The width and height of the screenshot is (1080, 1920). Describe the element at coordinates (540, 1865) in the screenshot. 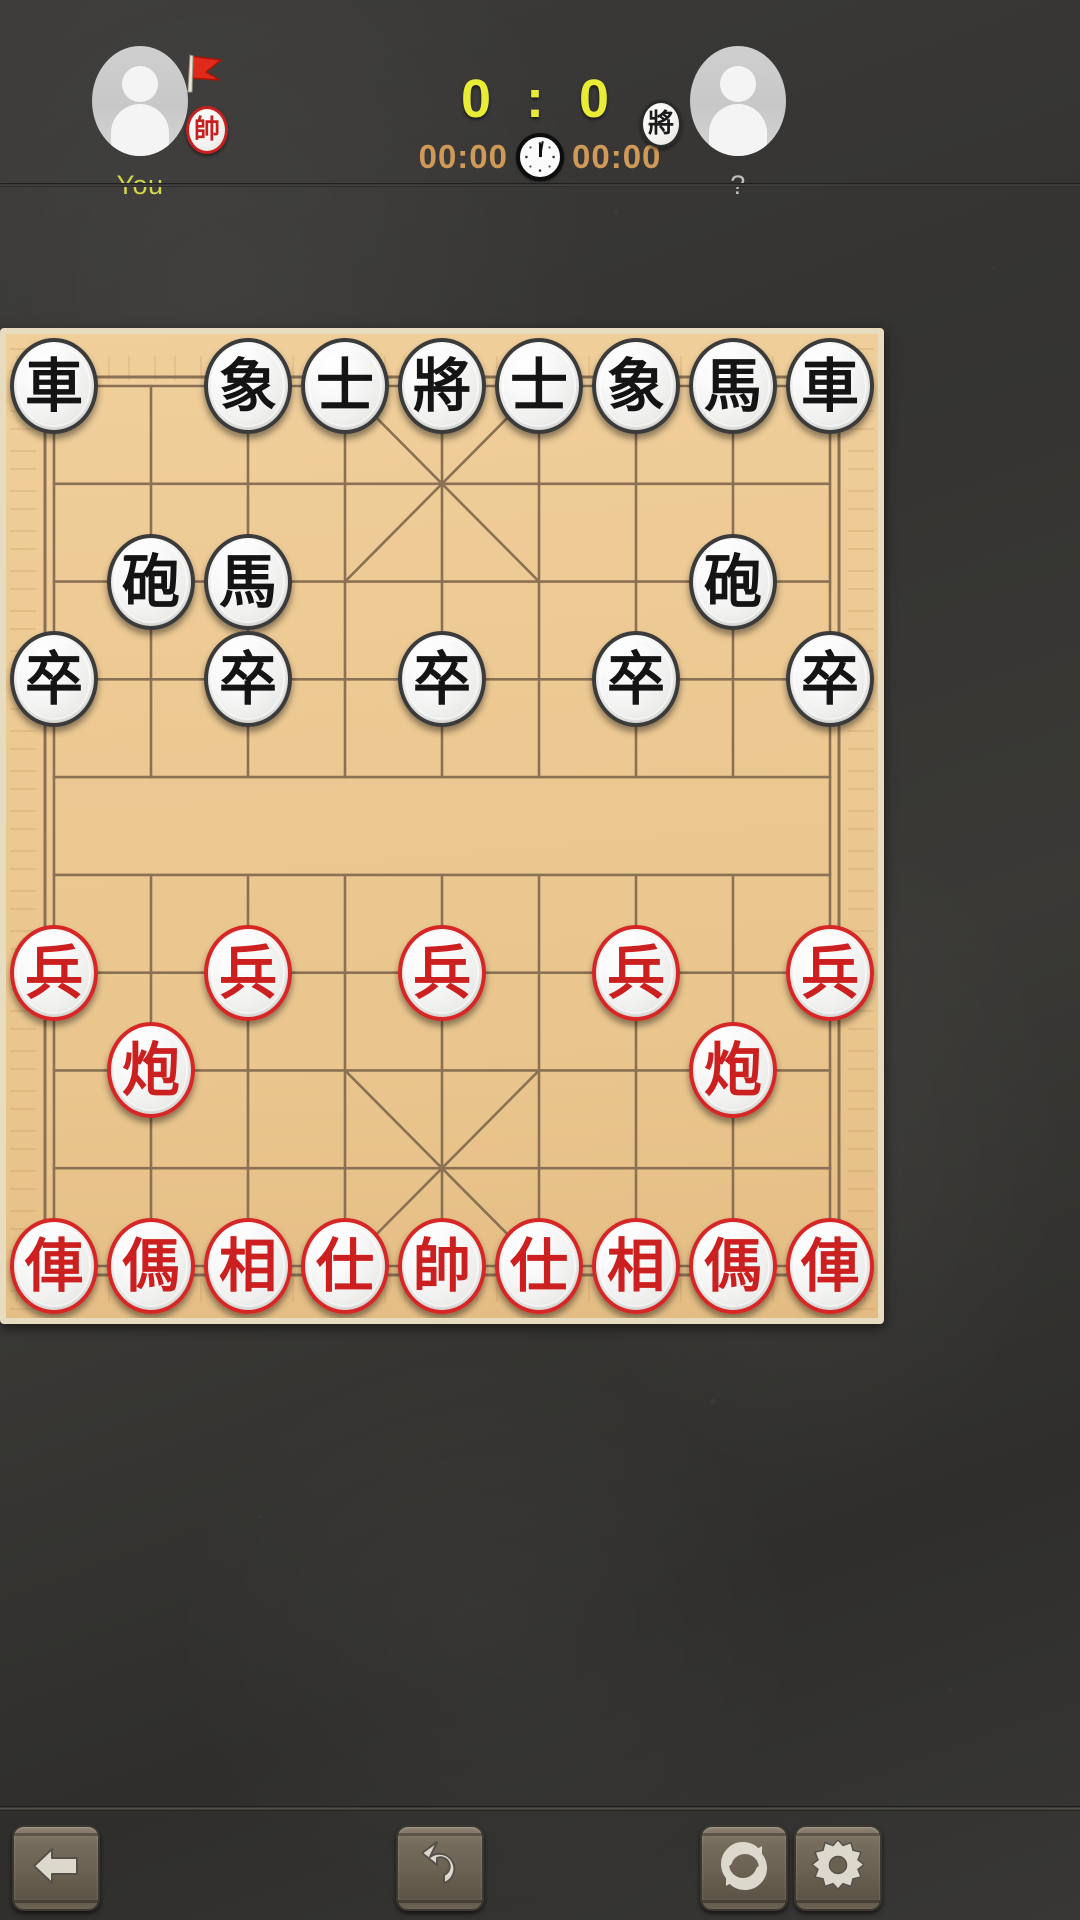

I see `bottom-toolbar` at that location.